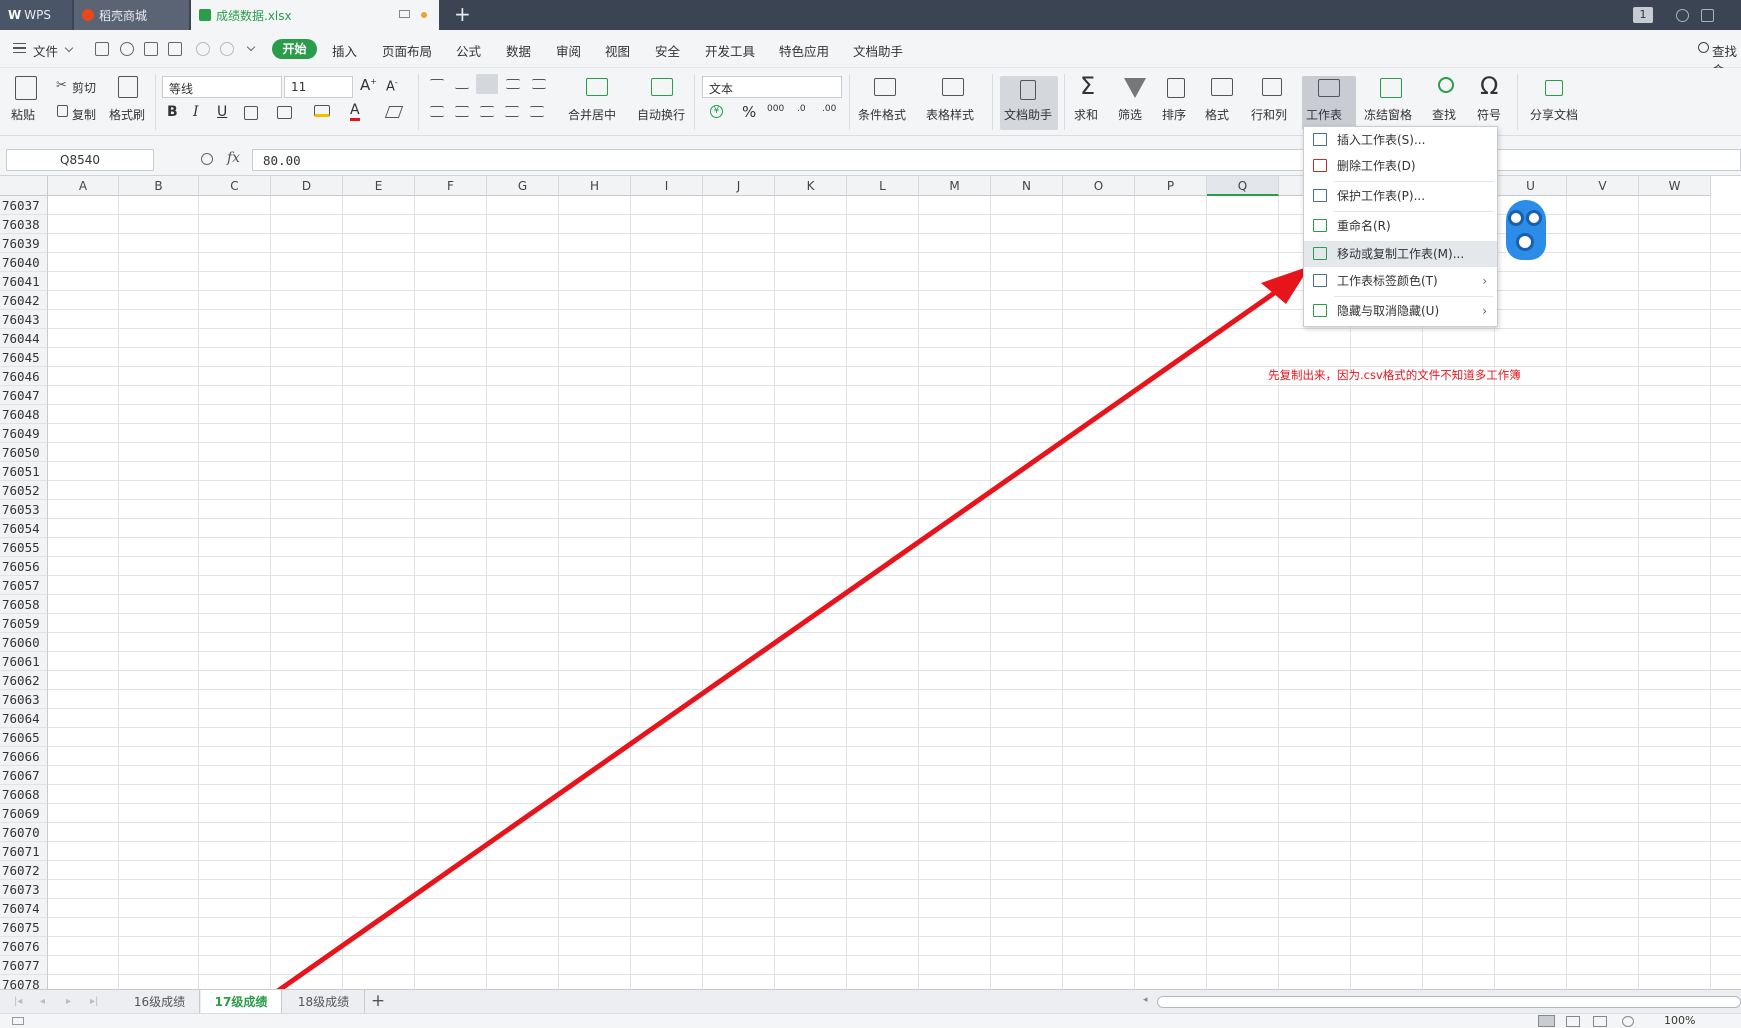 The height and width of the screenshot is (1028, 1741). I want to click on menu-item-hide-unhide: 隐藏与取消隐藏(U) ›, so click(1400, 311).